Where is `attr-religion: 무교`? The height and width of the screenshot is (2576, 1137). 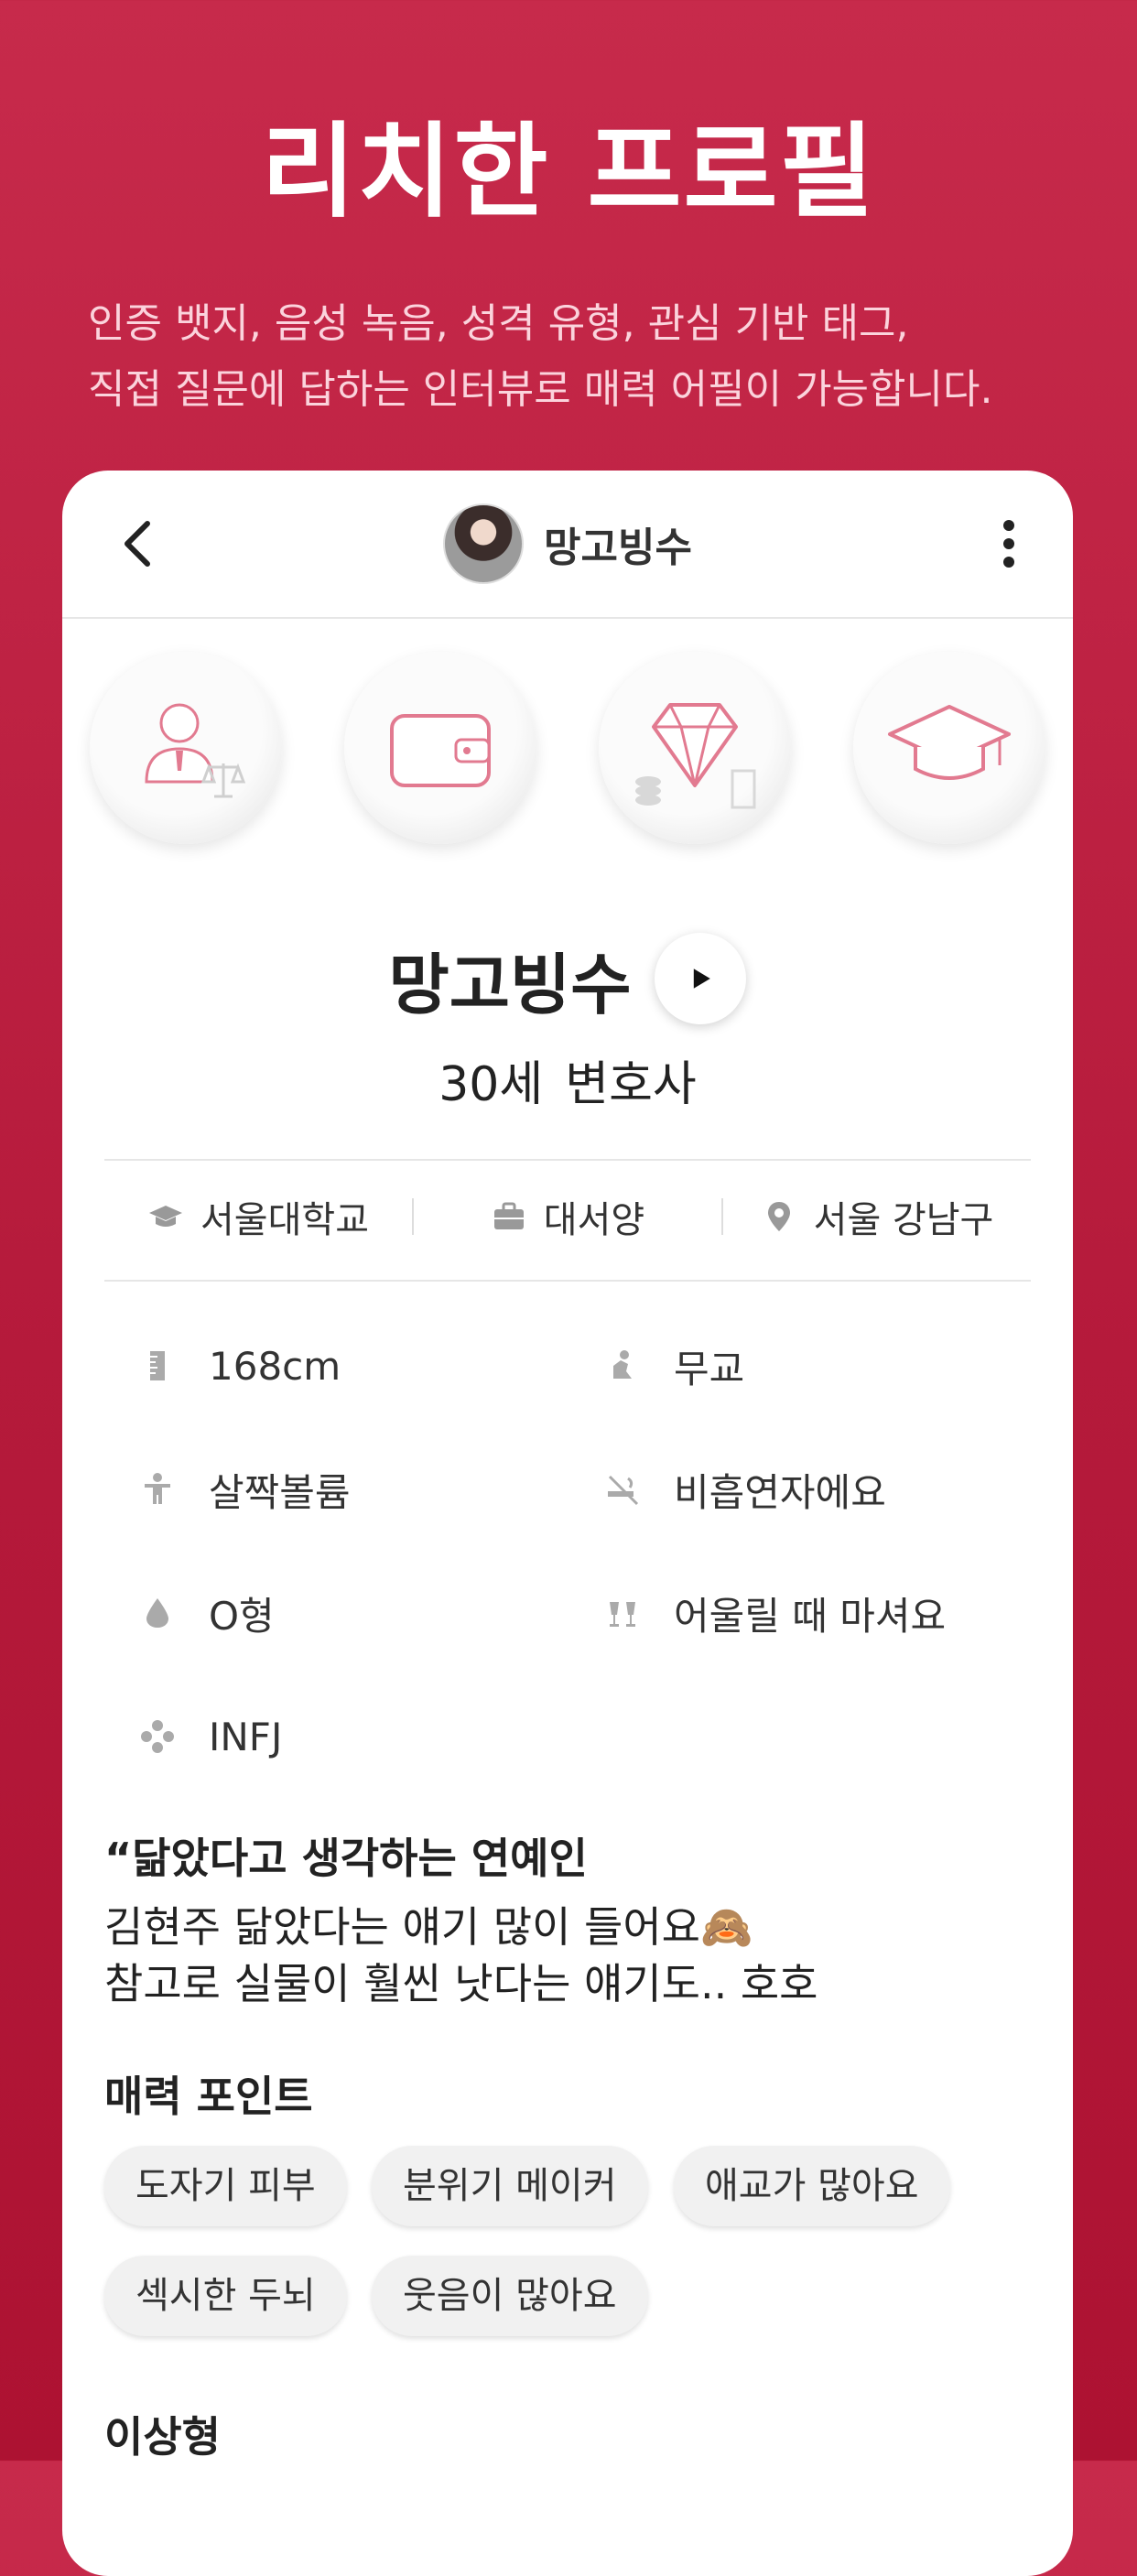 attr-religion: 무교 is located at coordinates (672, 1366).